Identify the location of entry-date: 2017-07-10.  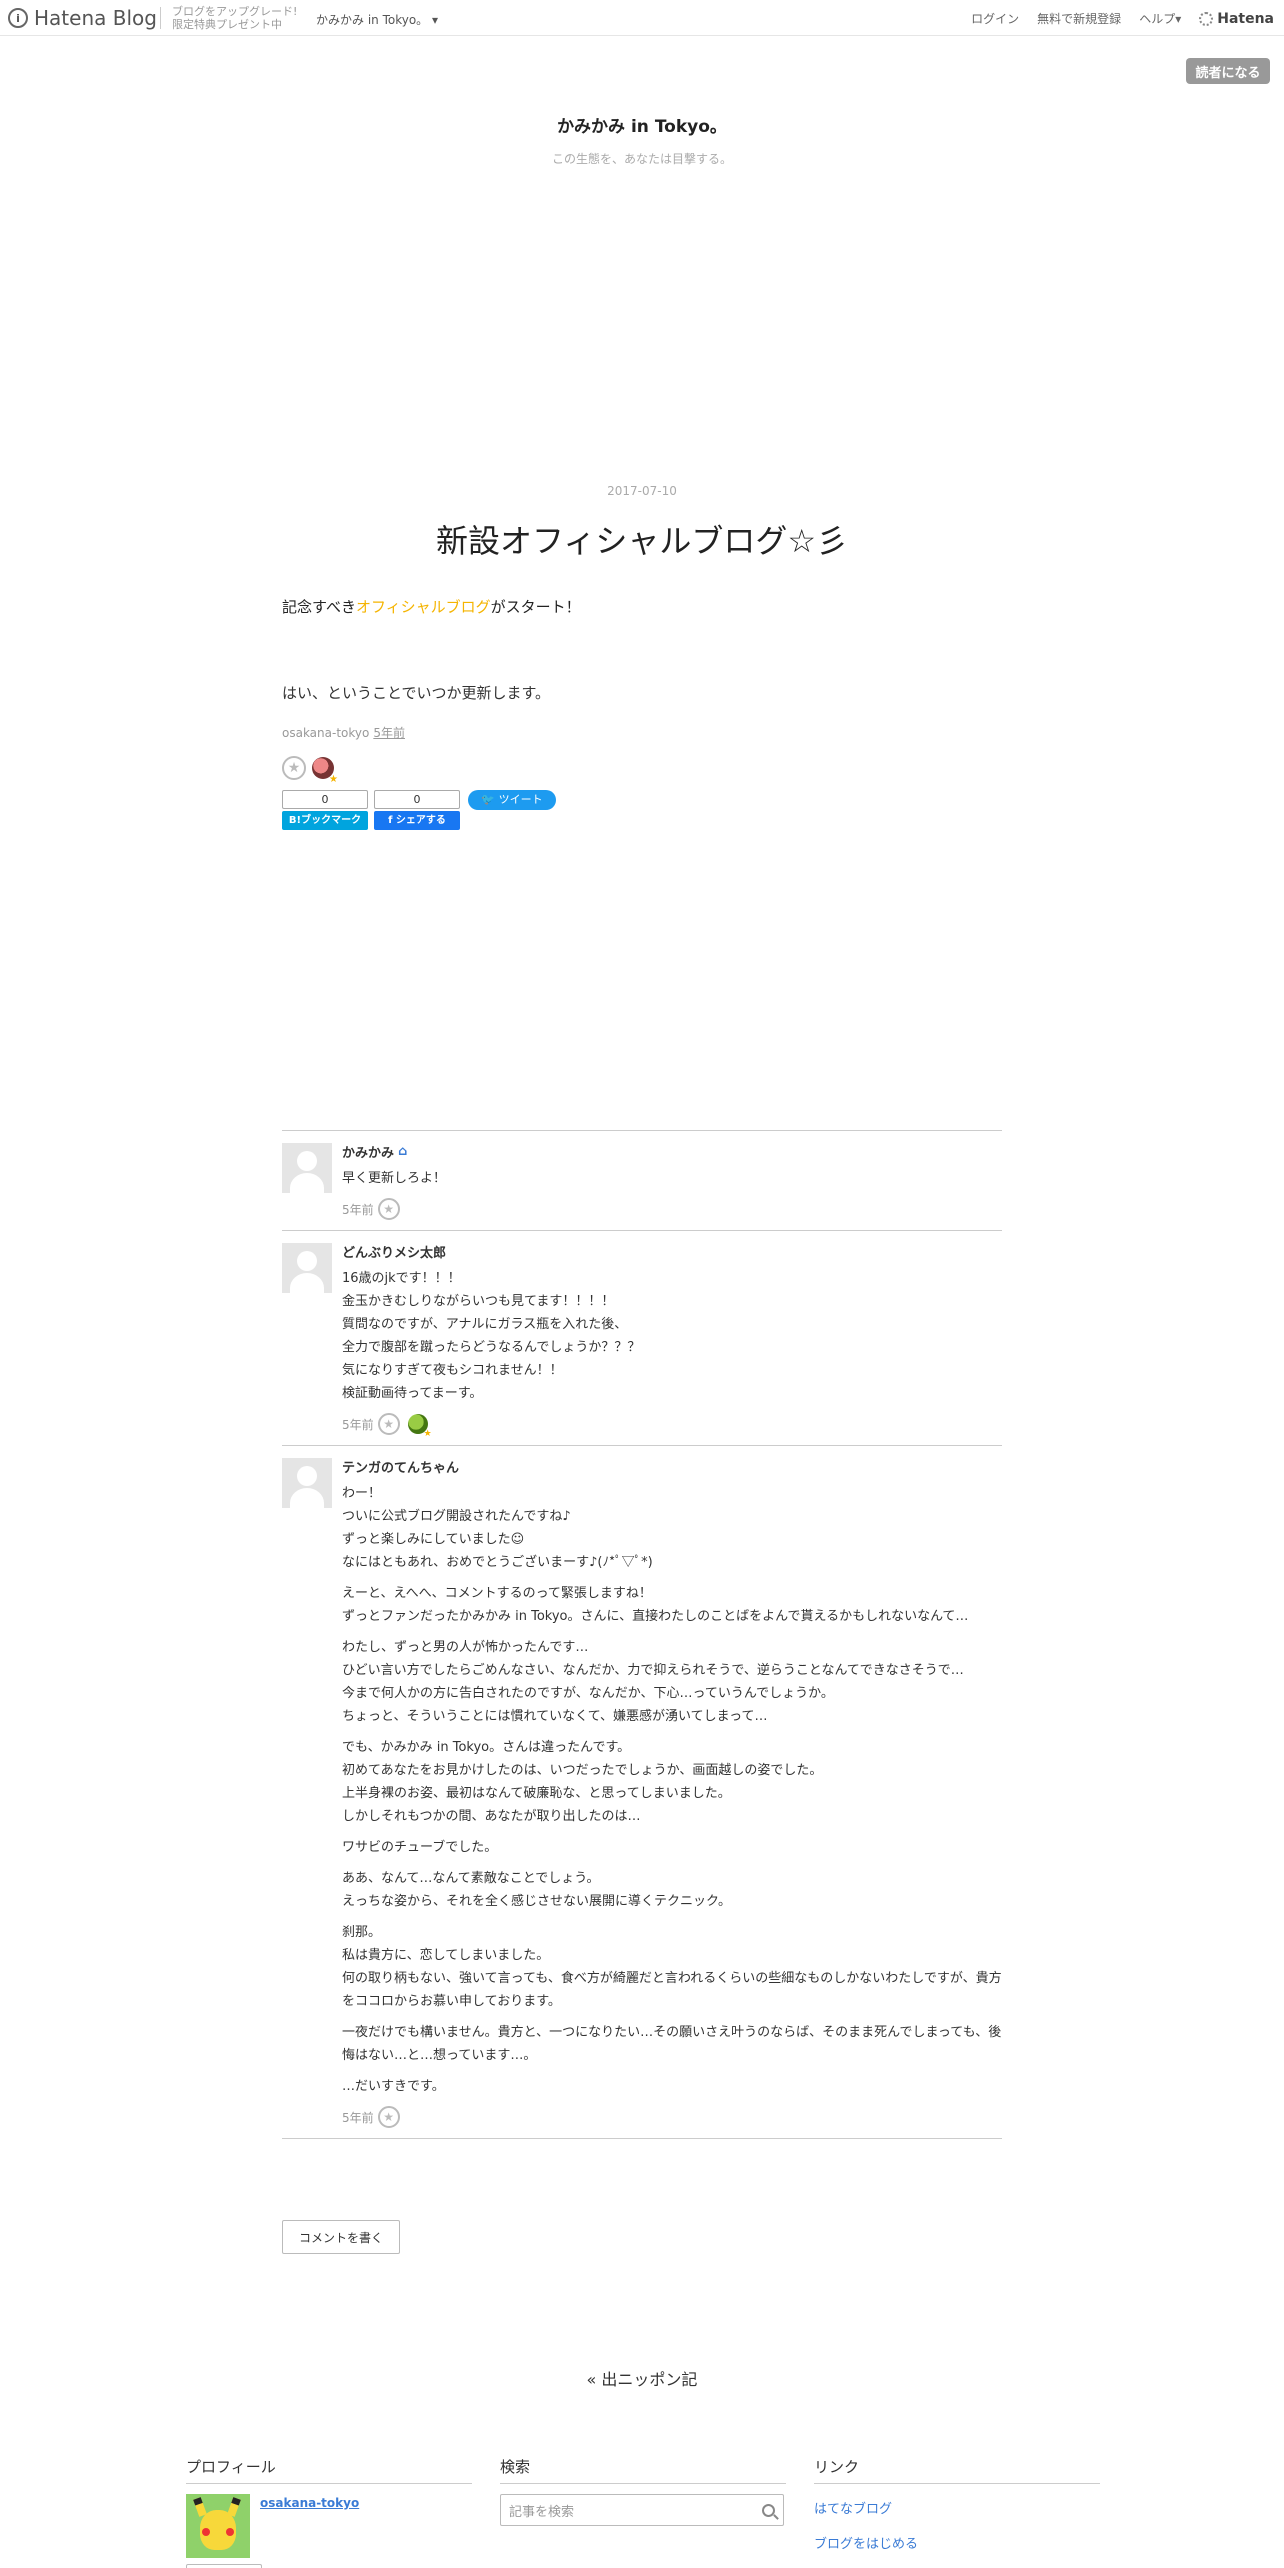
(642, 491).